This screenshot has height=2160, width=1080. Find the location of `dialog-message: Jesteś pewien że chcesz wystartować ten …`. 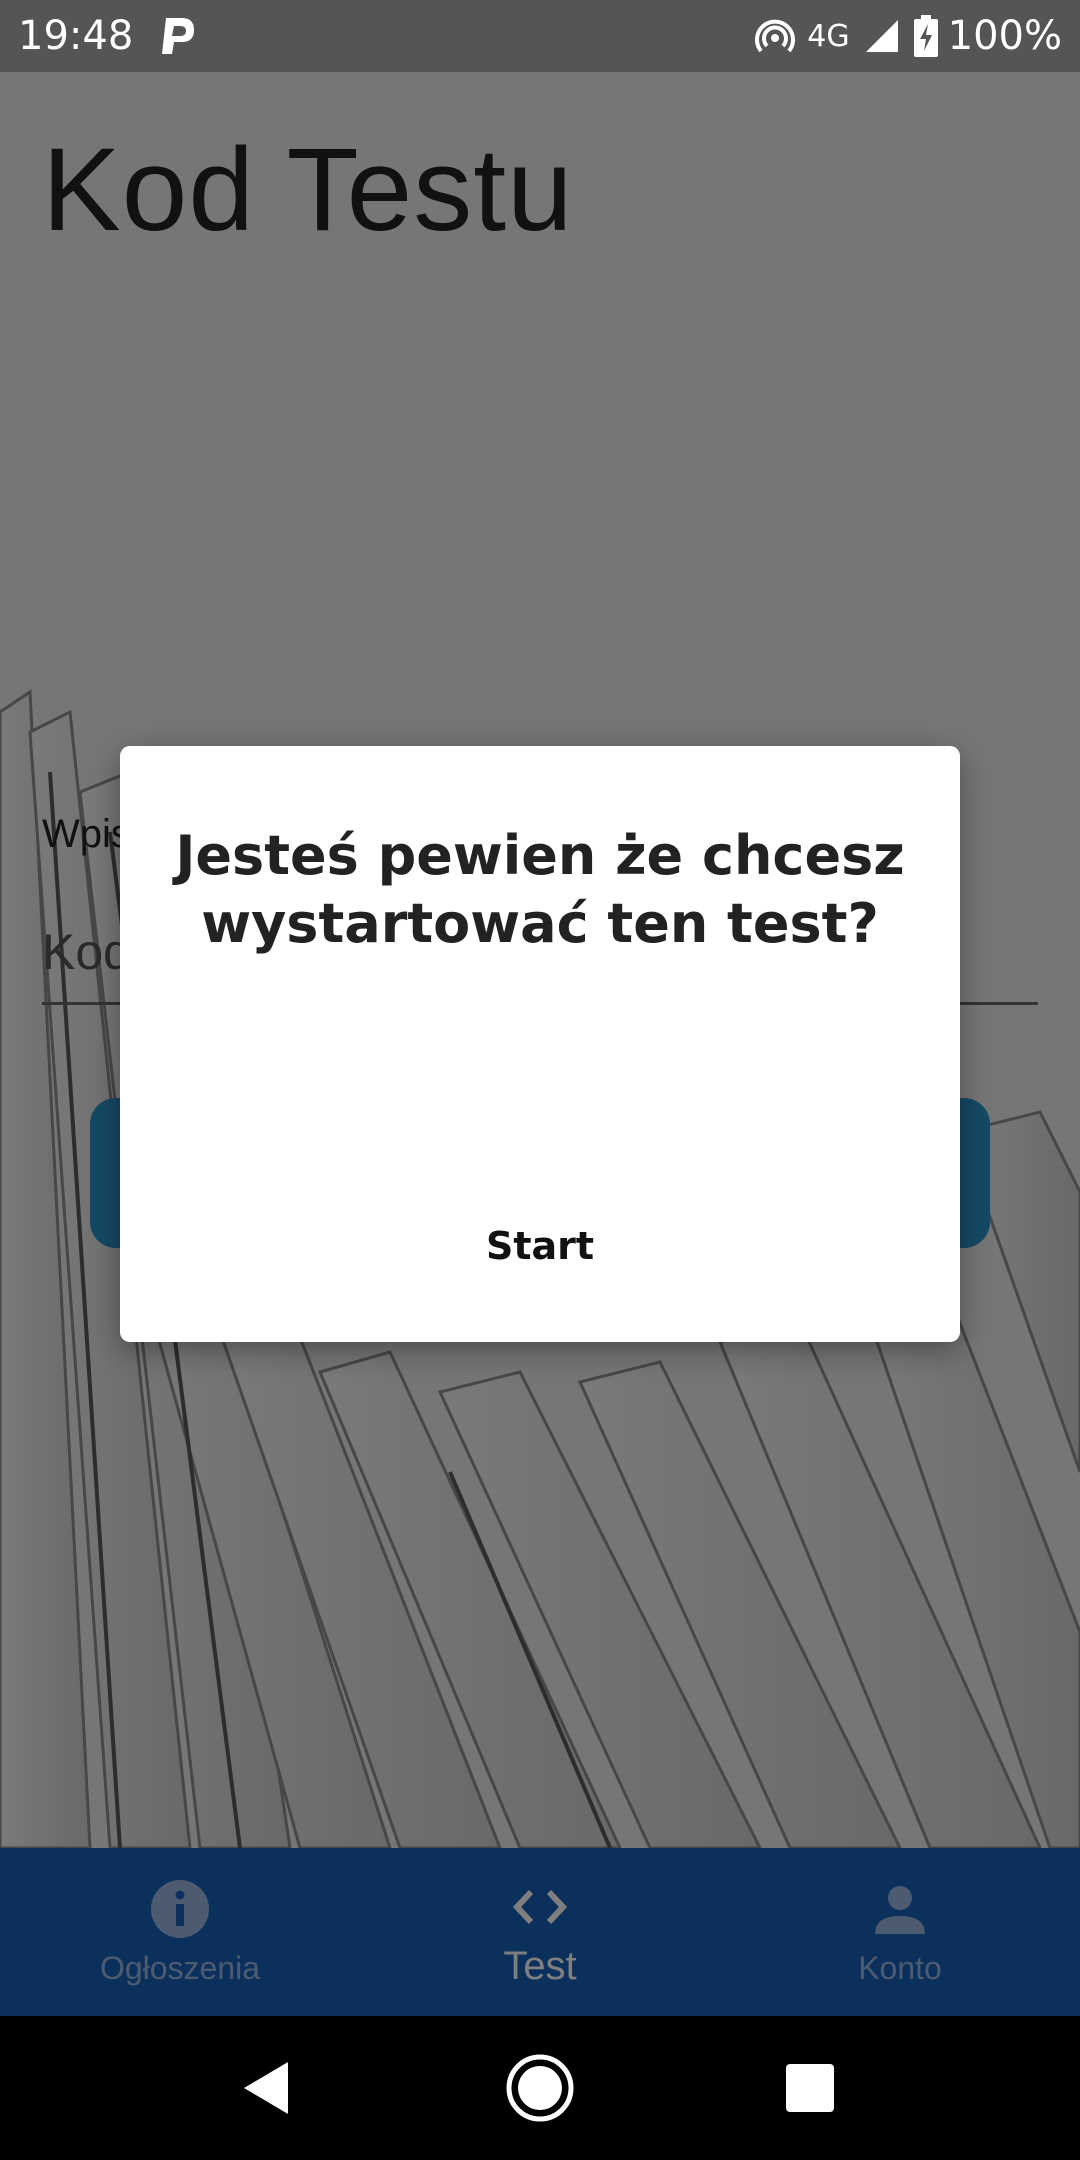

dialog-message: Jesteś pewien że chcesz wystartować ten … is located at coordinates (540, 889).